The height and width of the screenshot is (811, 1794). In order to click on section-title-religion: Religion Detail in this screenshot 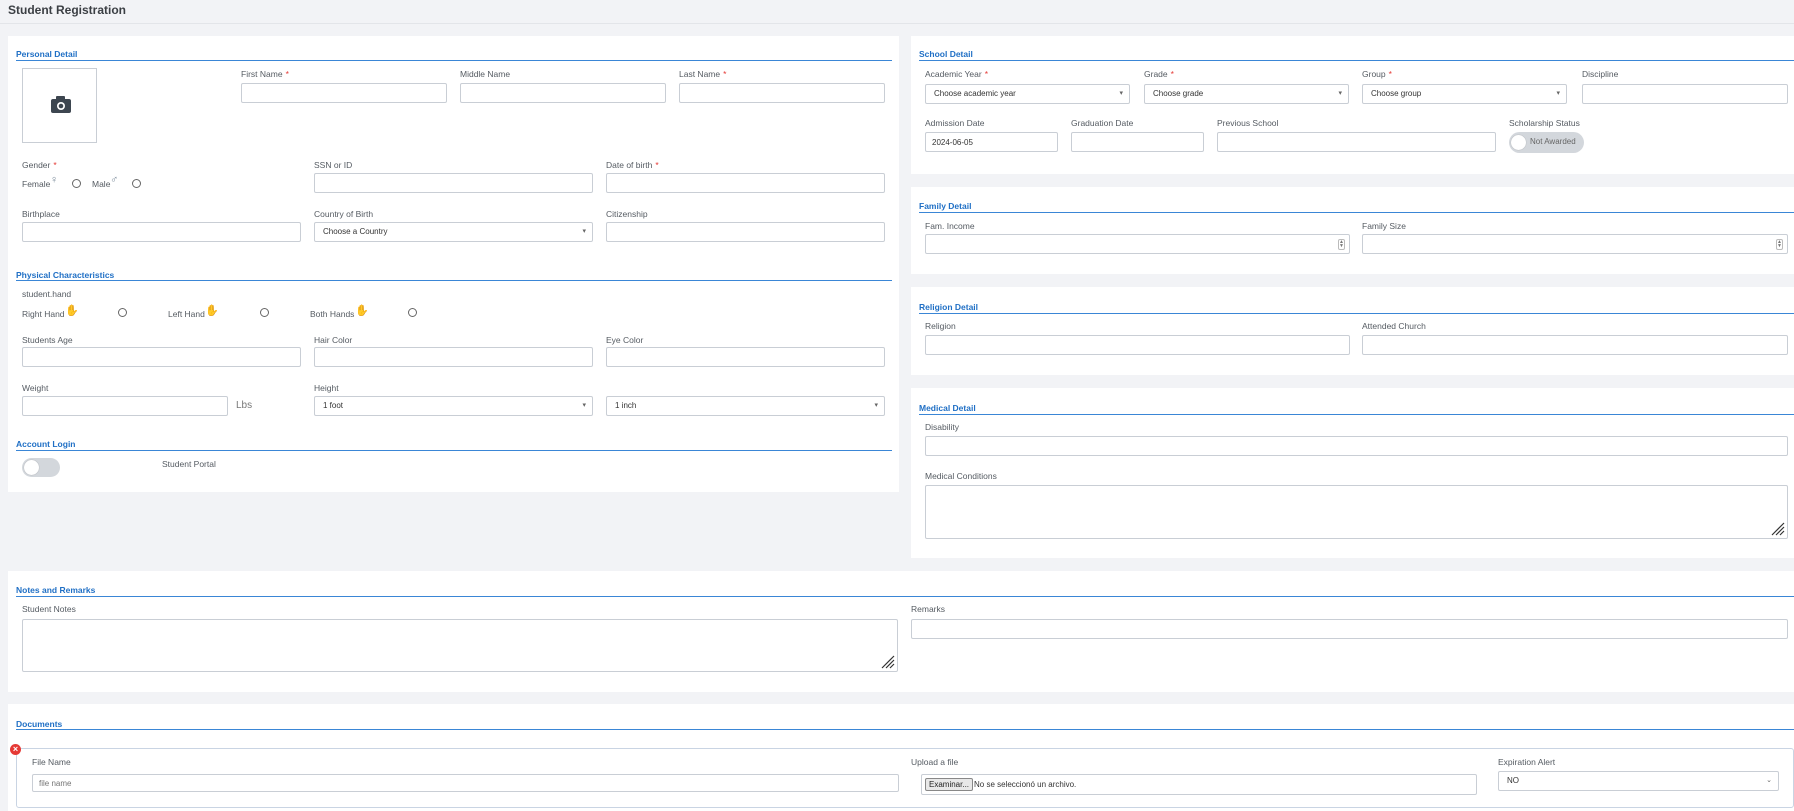, I will do `click(949, 307)`.